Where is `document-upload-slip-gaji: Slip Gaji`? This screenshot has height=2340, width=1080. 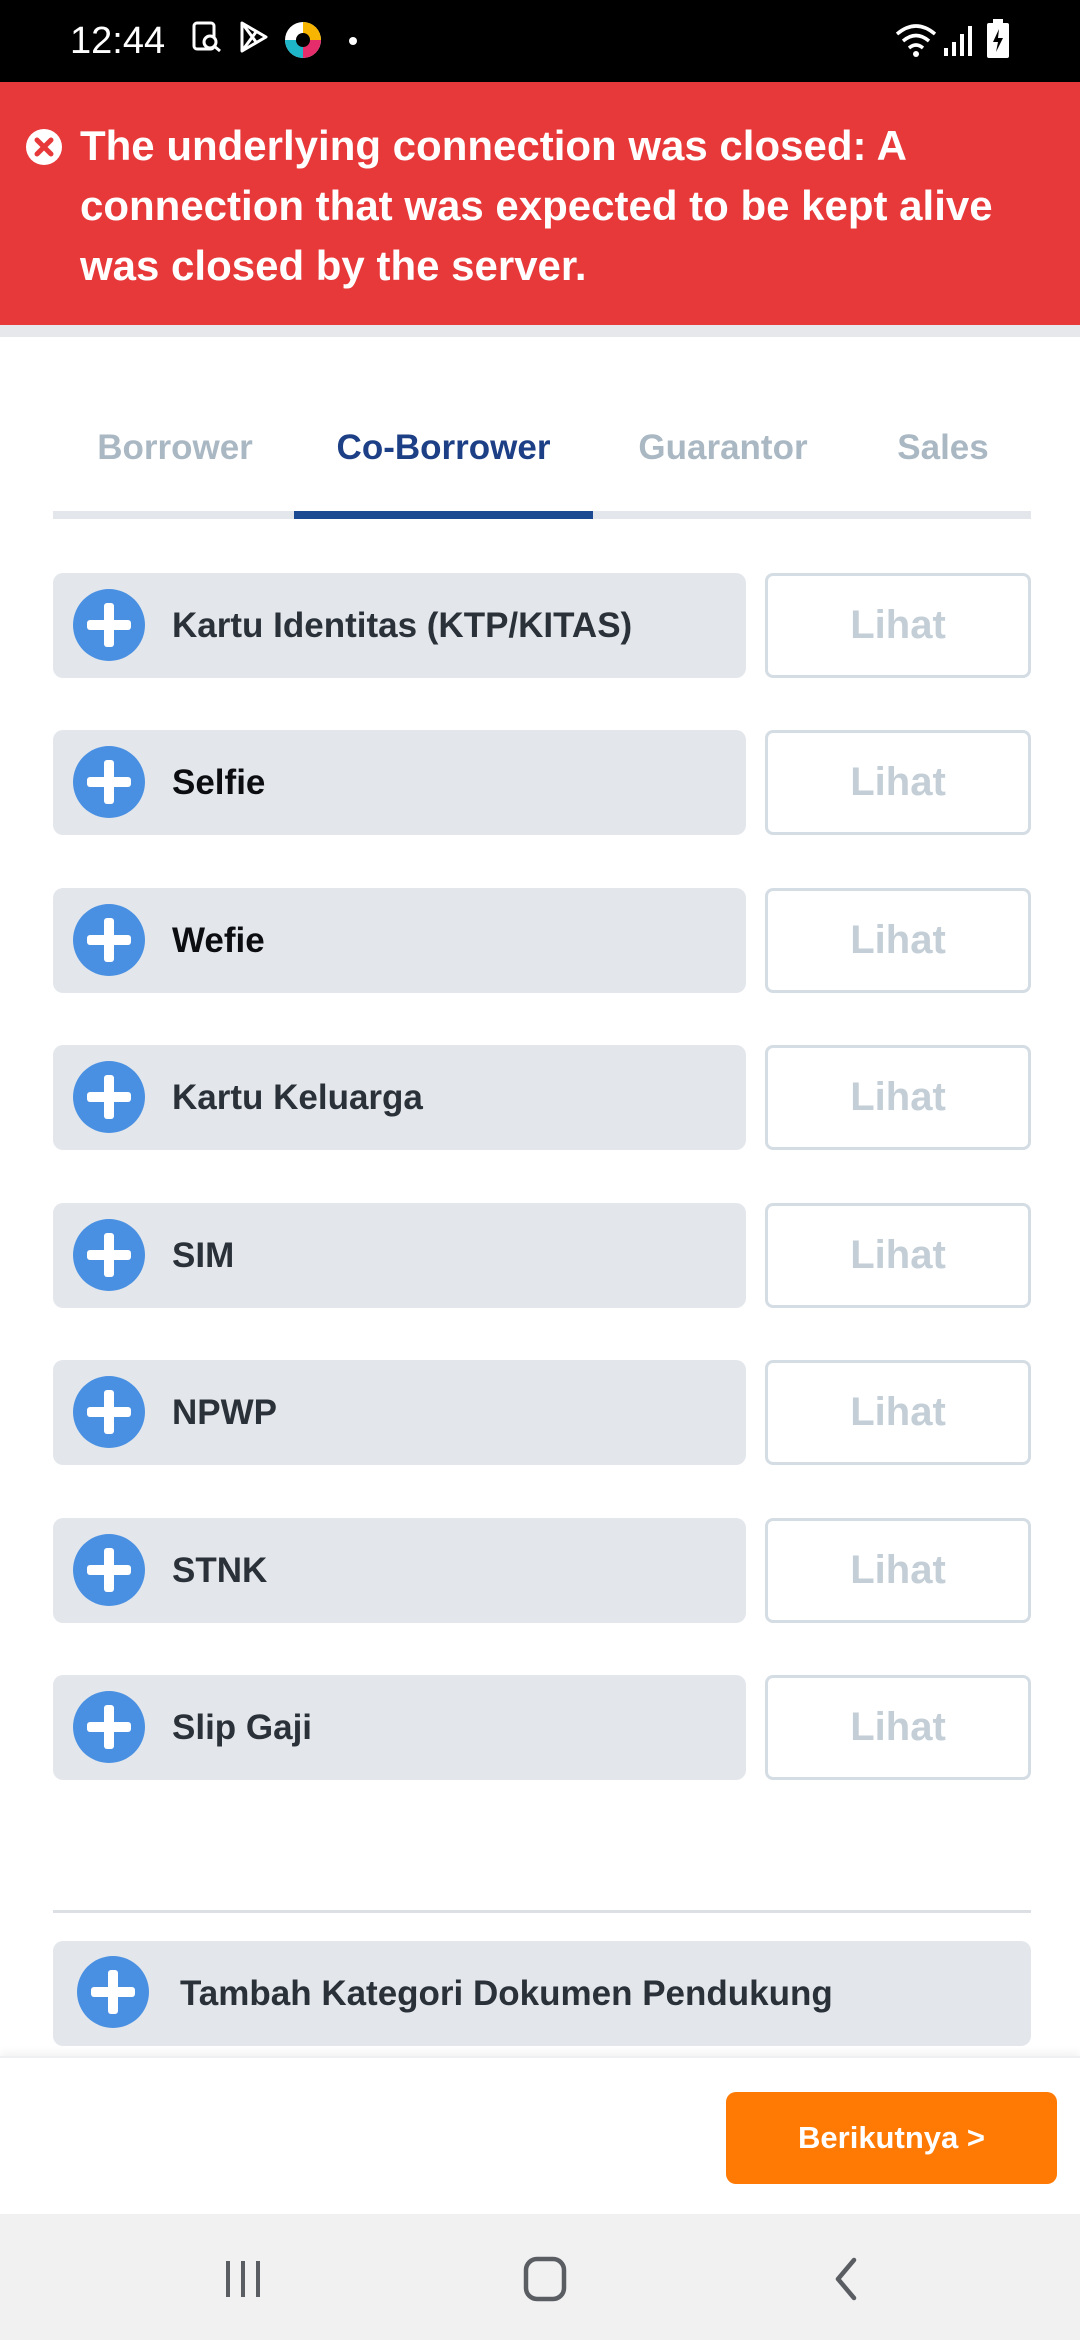
document-upload-slip-gaji: Slip Gaji is located at coordinates (399, 1727).